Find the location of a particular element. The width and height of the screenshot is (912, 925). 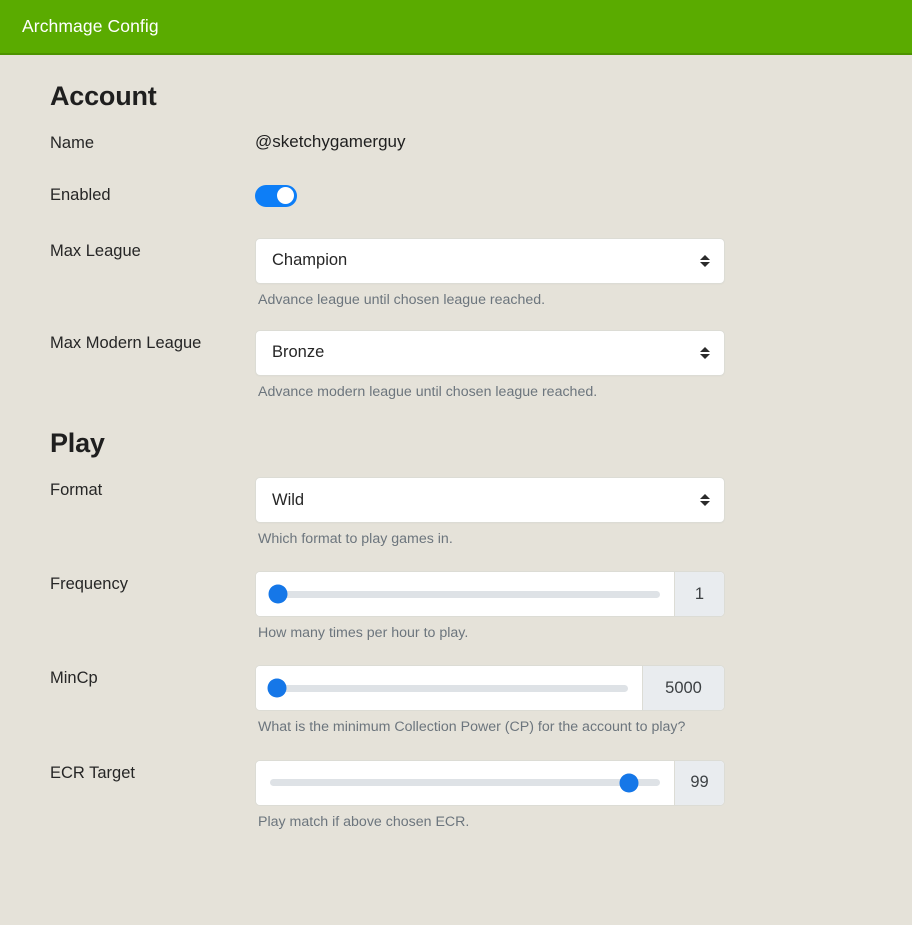

slider-track-mincp is located at coordinates (447, 688).